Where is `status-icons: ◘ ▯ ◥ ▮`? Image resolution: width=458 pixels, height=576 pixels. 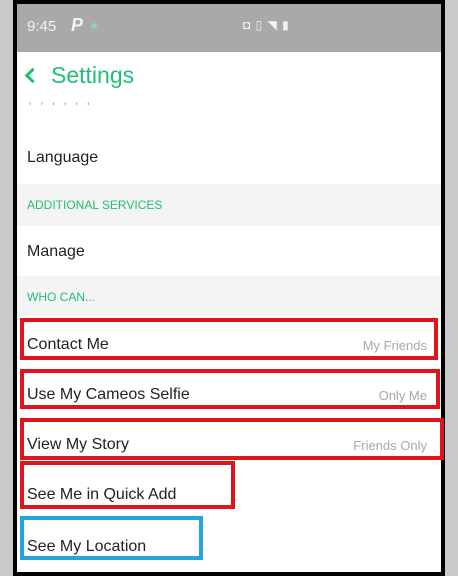
status-icons: ◘ ▯ ◥ ▮ is located at coordinates (266, 25).